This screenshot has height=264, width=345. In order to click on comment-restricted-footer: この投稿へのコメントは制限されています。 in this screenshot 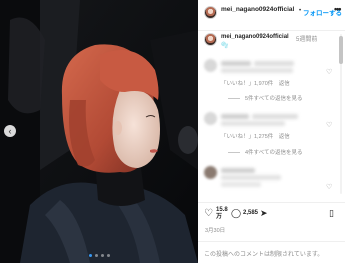, I will do `click(271, 252)`.